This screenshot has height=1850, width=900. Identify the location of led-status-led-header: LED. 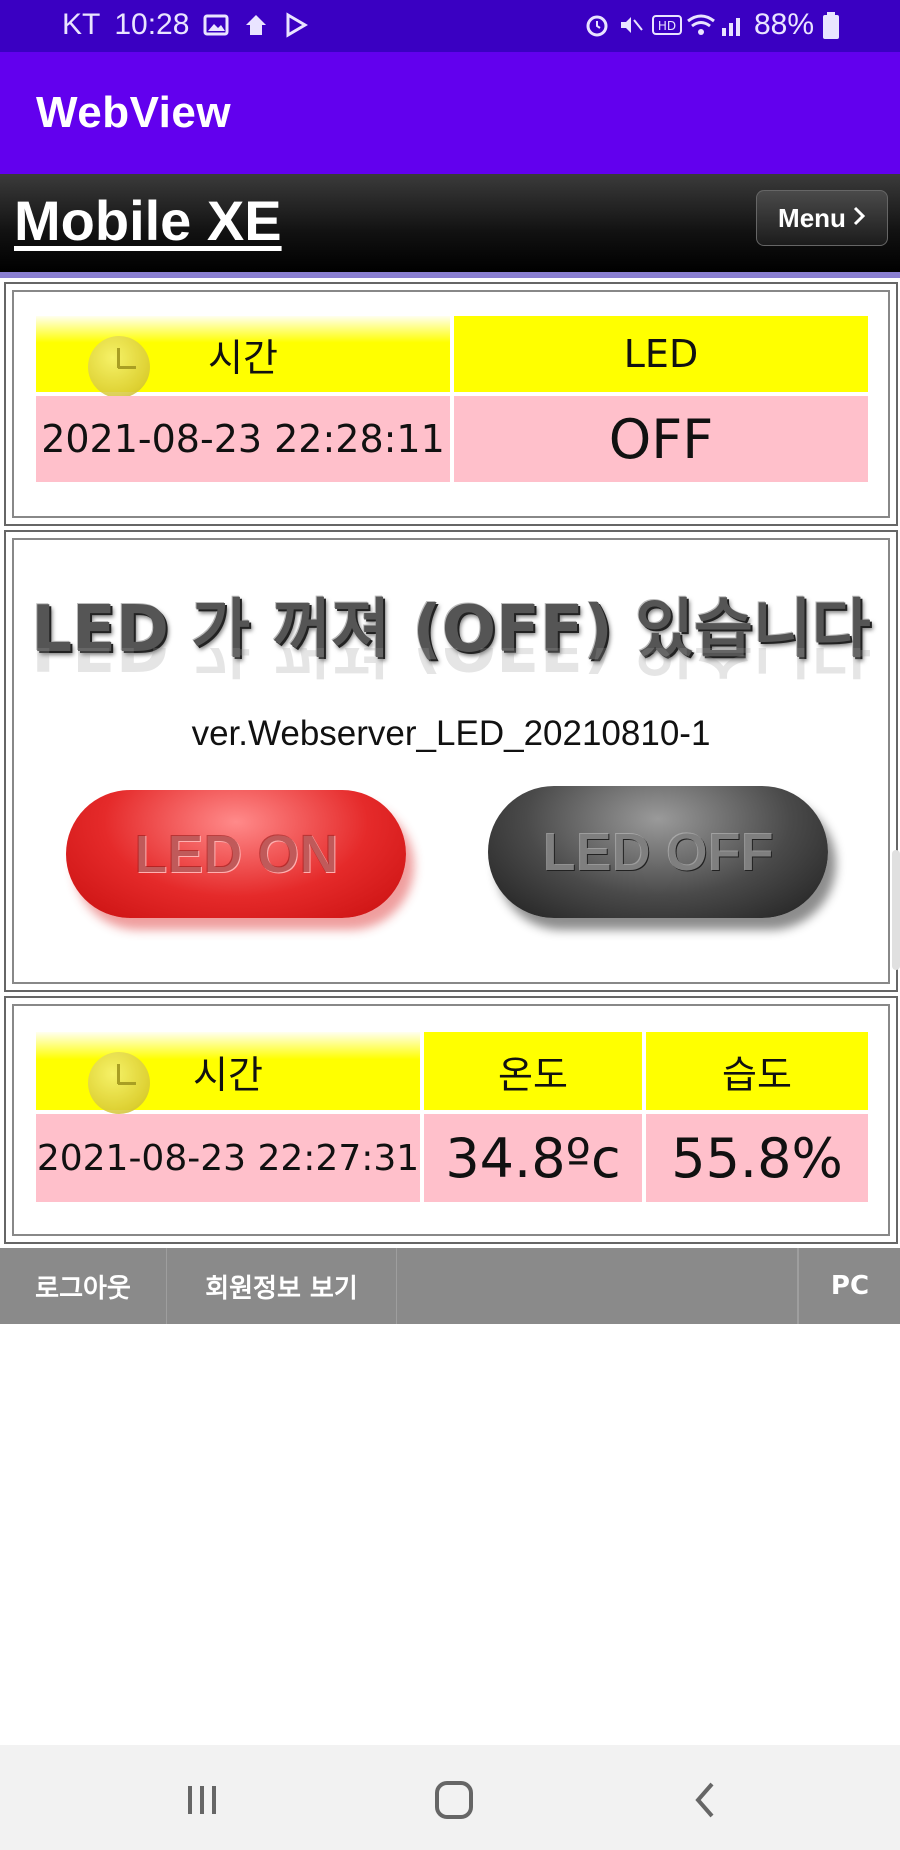
(661, 354).